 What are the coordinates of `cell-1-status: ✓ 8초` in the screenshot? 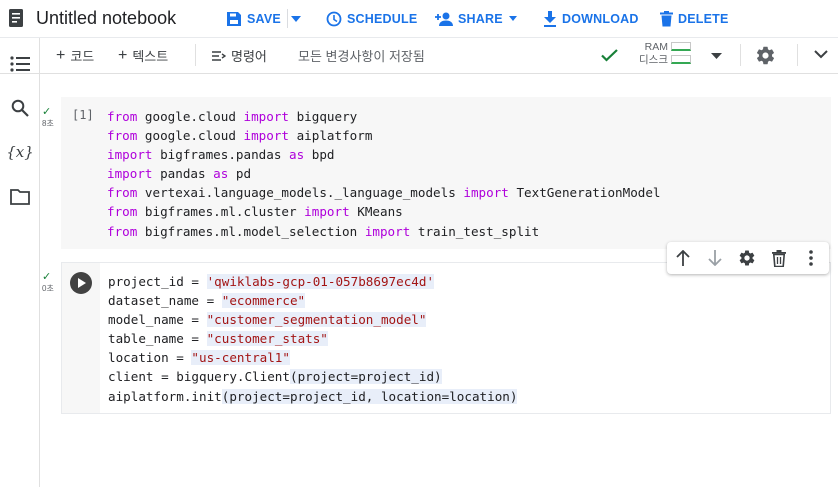 It's located at (48, 118).